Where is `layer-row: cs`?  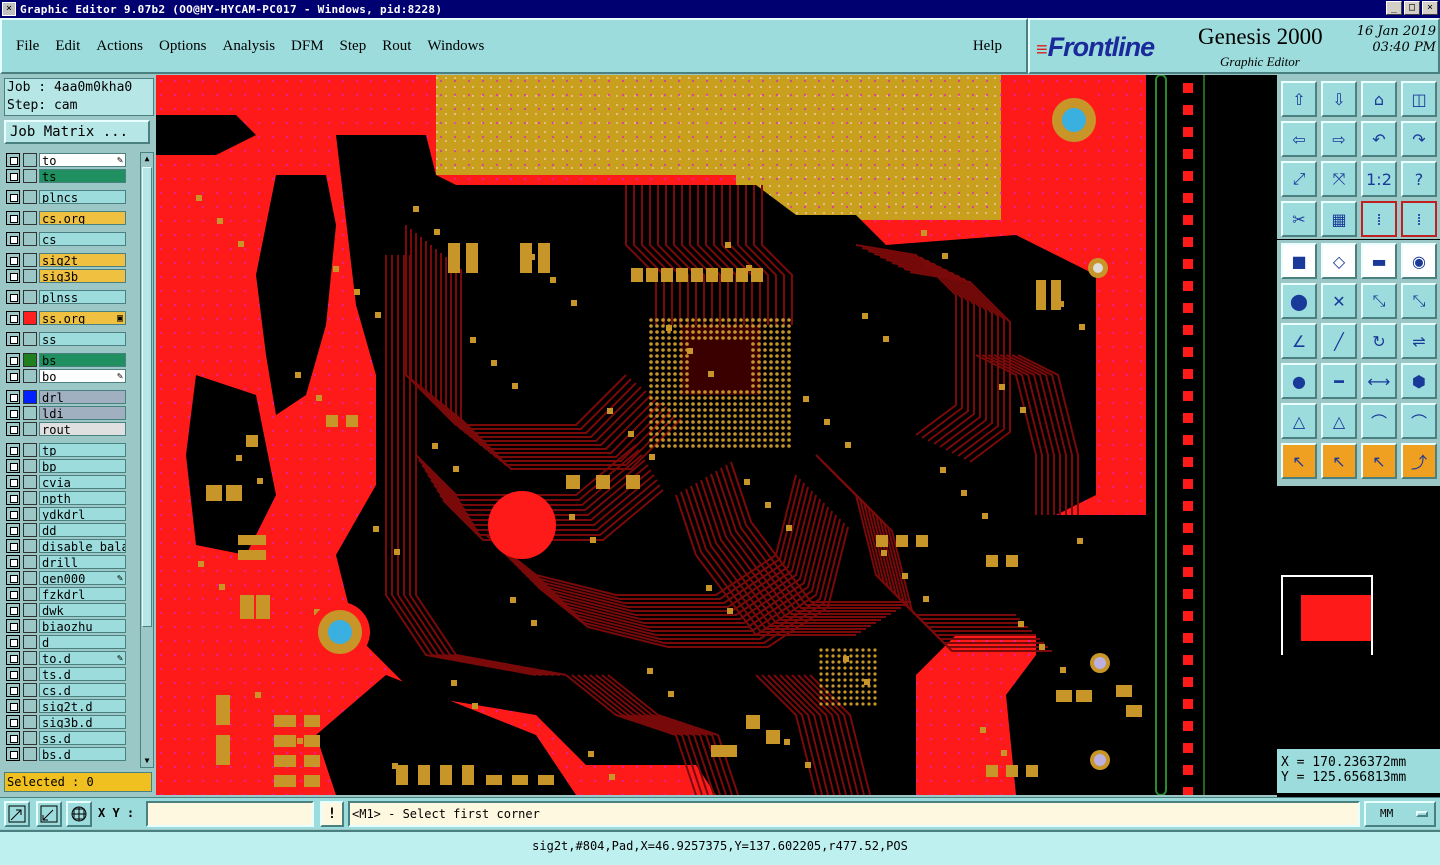 layer-row: cs is located at coordinates (65, 239).